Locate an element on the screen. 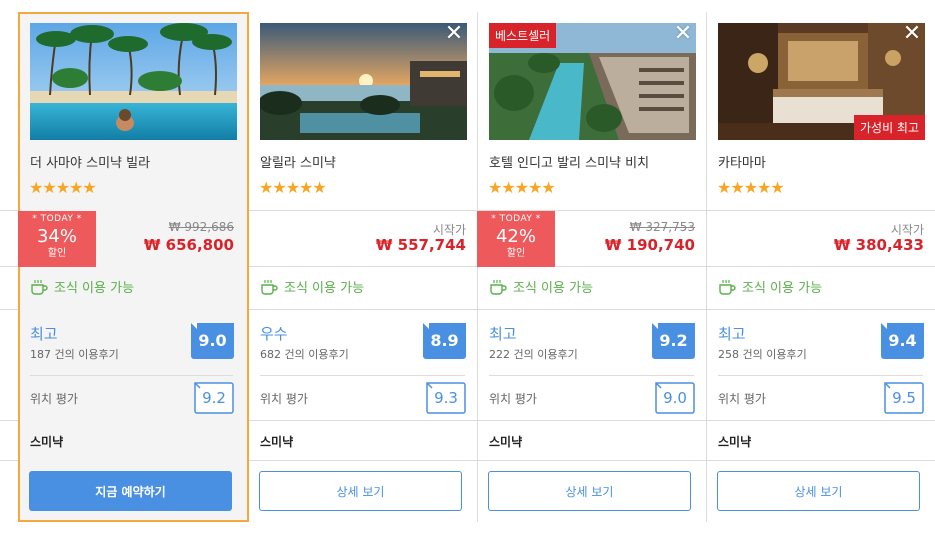 The image size is (935, 535). discount-percent: 34% is located at coordinates (56, 236).